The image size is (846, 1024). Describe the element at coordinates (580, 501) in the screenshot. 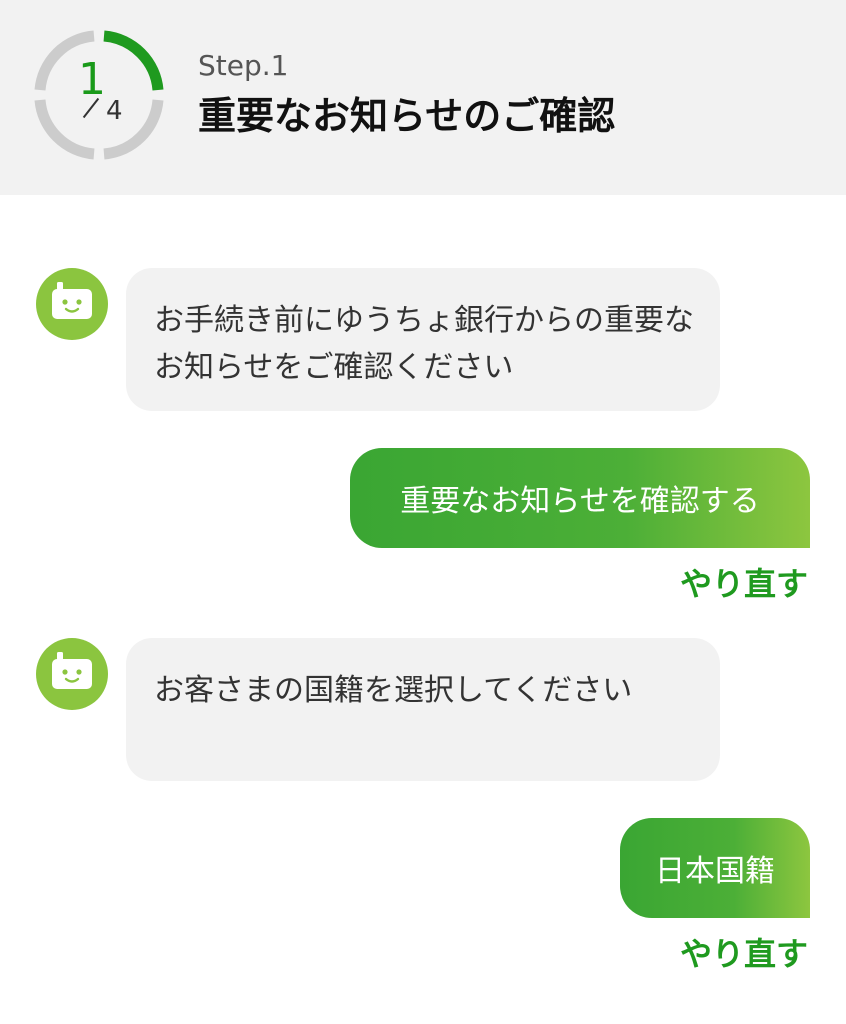

I see `user-reply-text: 重要なお知らせを確認する` at that location.